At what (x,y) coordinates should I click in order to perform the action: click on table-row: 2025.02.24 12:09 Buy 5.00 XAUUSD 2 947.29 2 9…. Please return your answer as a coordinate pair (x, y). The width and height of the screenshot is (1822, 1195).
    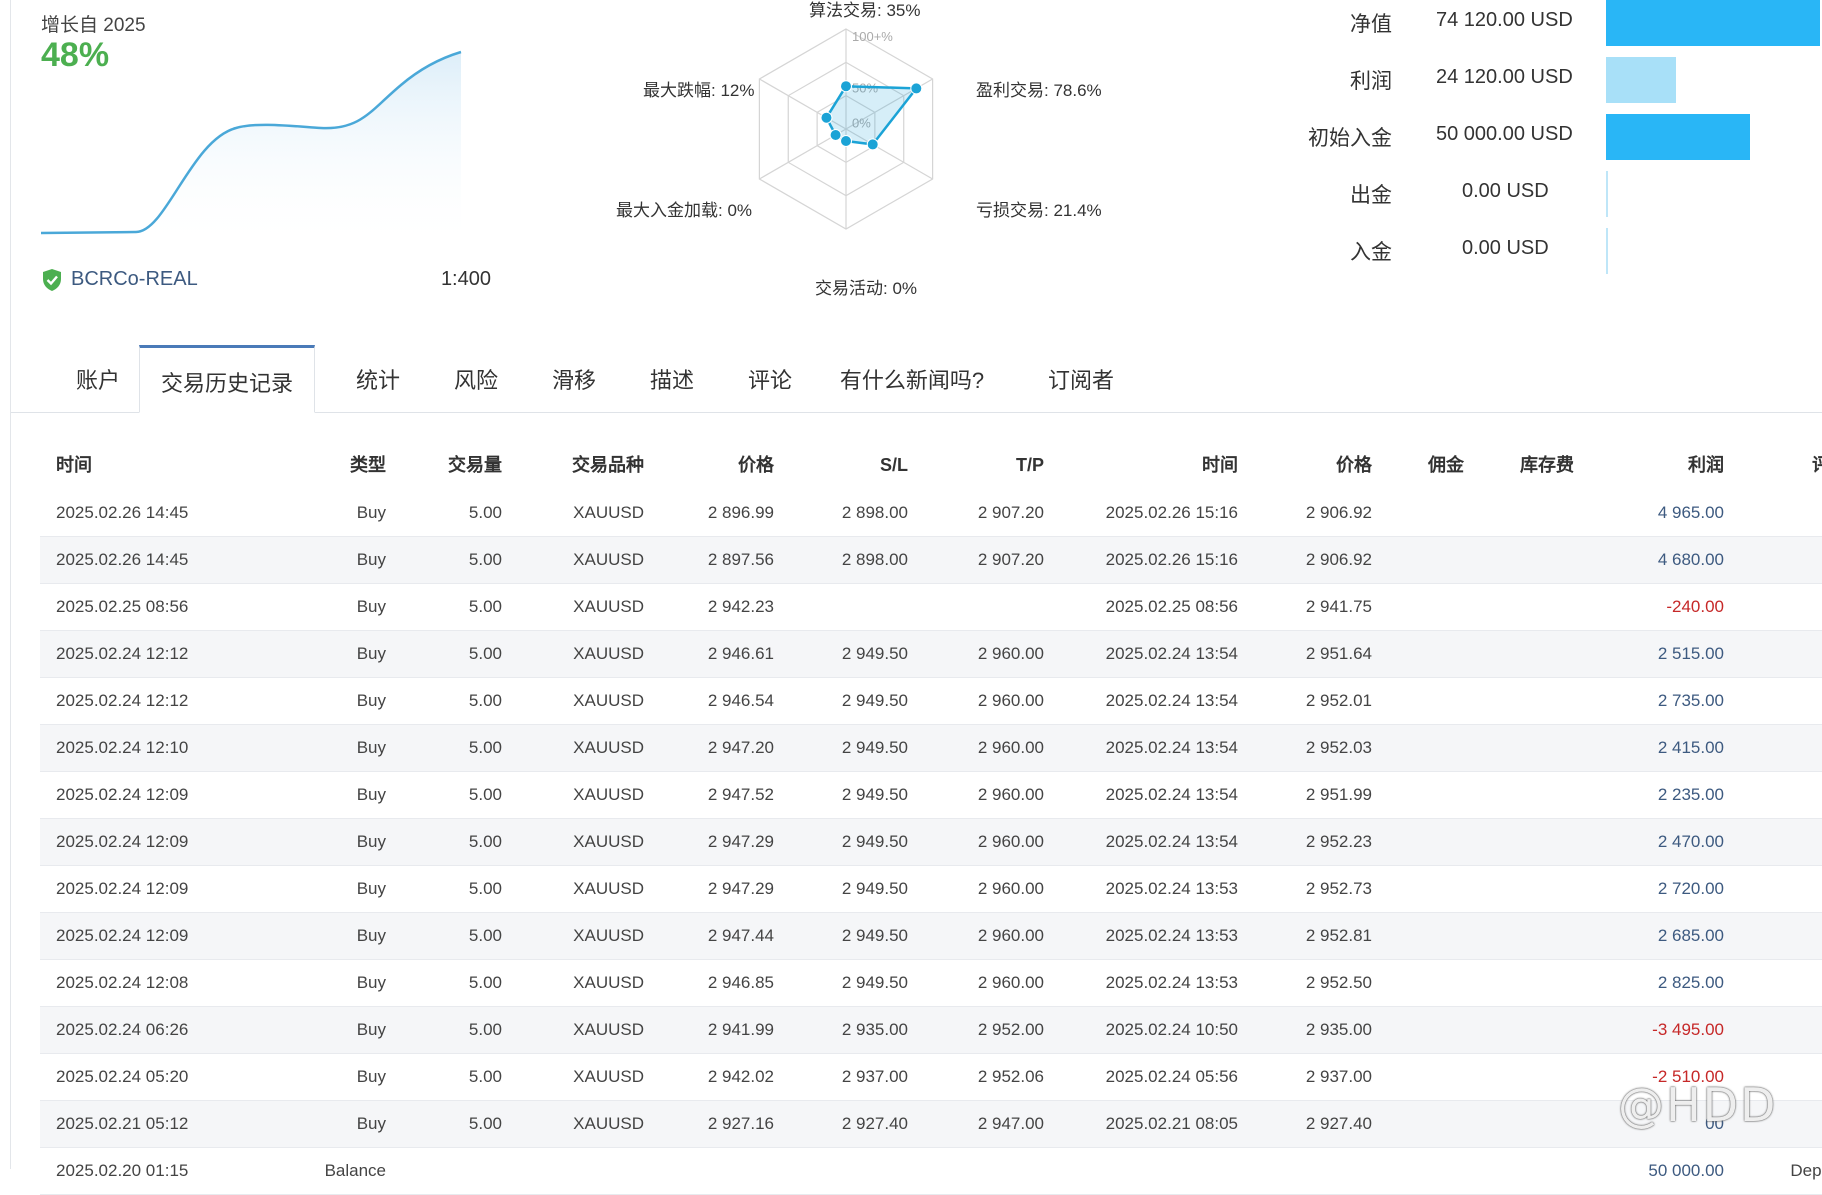
    Looking at the image, I should click on (931, 842).